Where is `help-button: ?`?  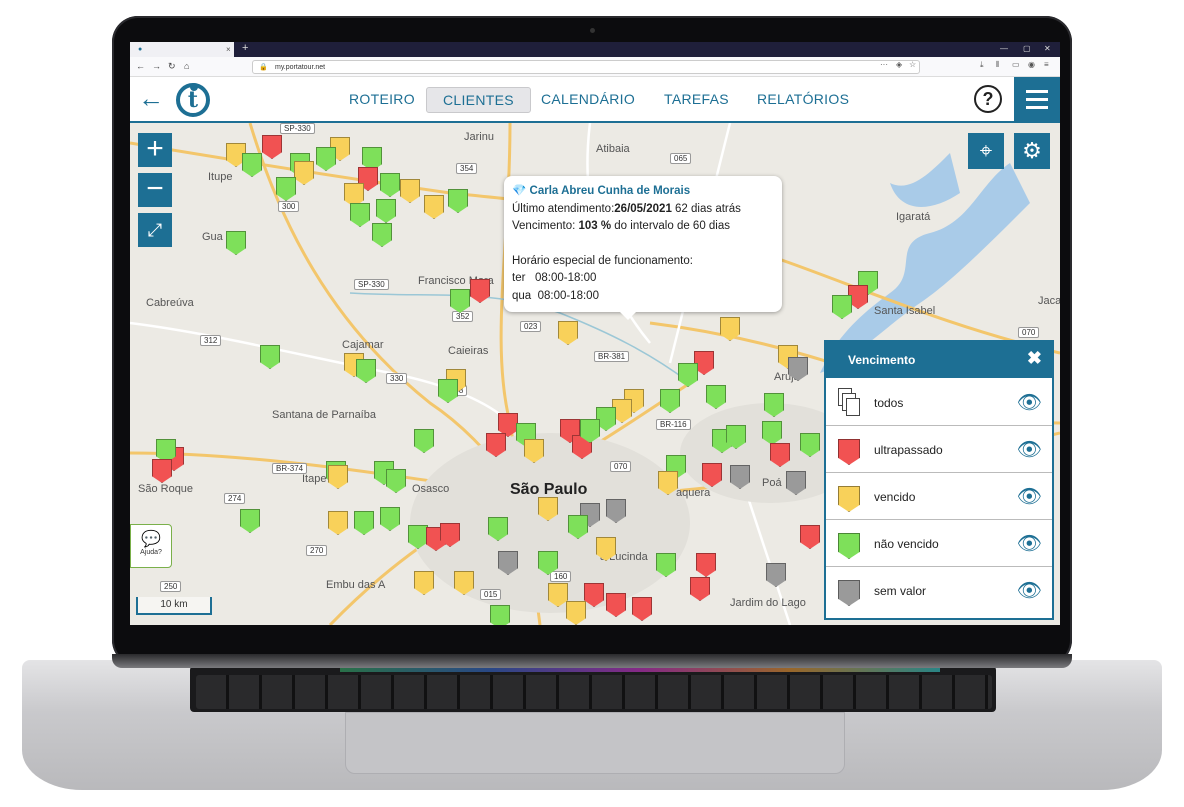
help-button: ? is located at coordinates (988, 99).